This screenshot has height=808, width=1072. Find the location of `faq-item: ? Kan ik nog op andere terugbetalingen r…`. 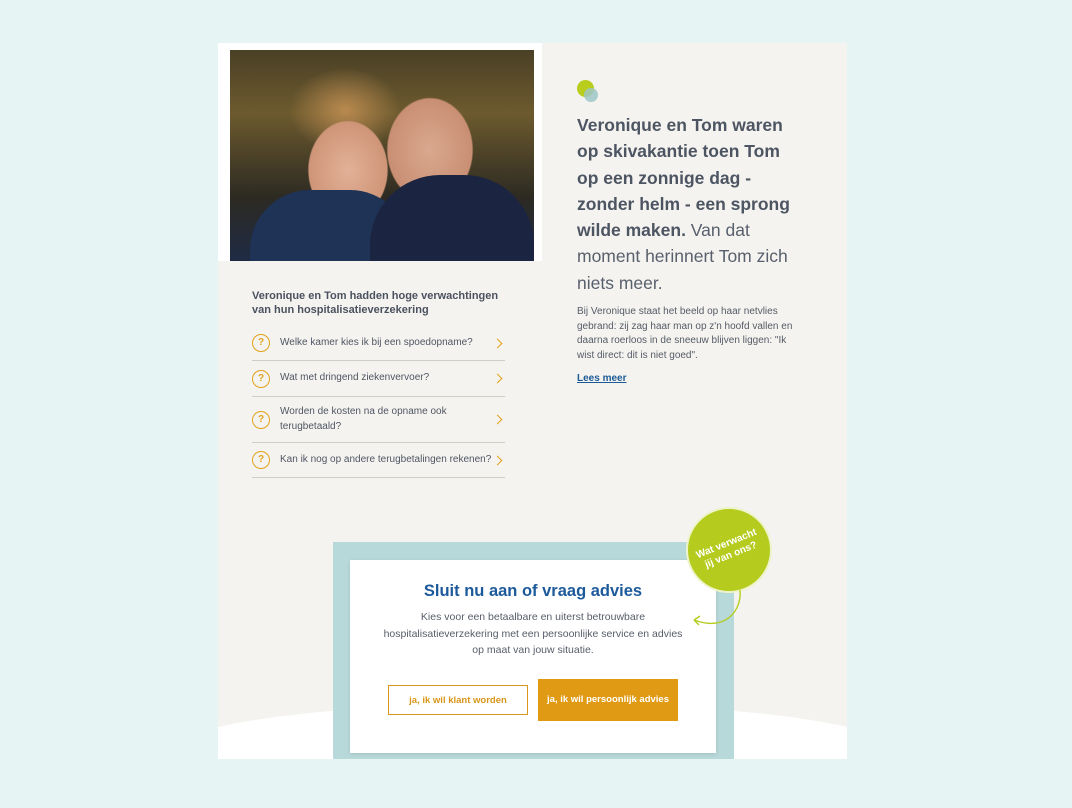

faq-item: ? Kan ik nog op andere terugbetalingen r… is located at coordinates (378, 460).